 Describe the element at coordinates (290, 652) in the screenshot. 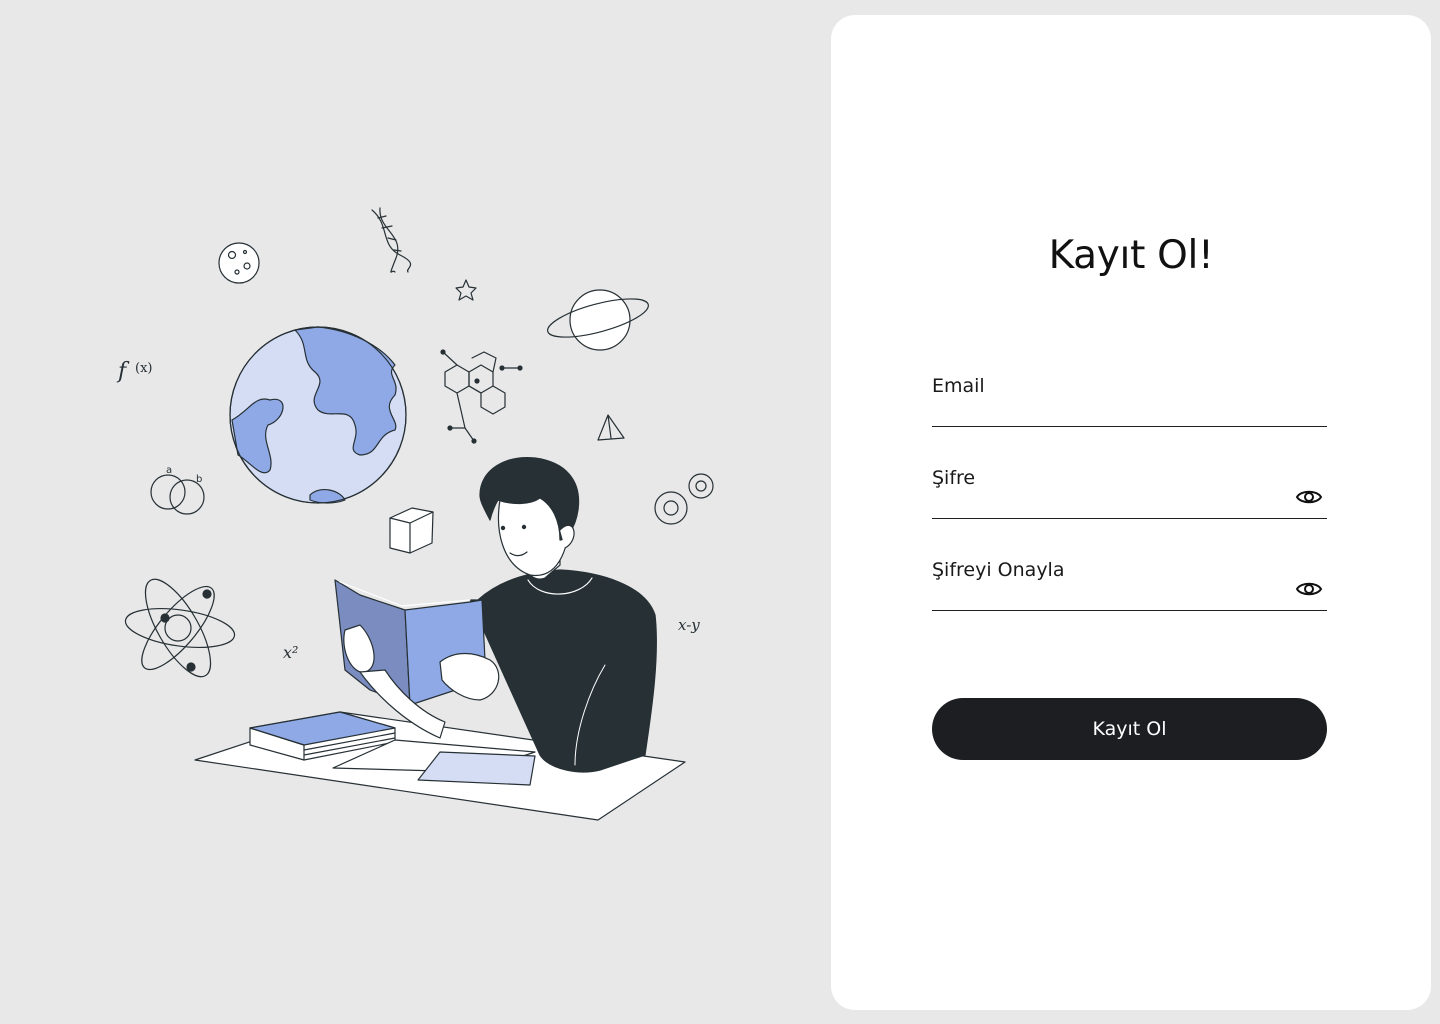

I see `x-squared-text: x²` at that location.